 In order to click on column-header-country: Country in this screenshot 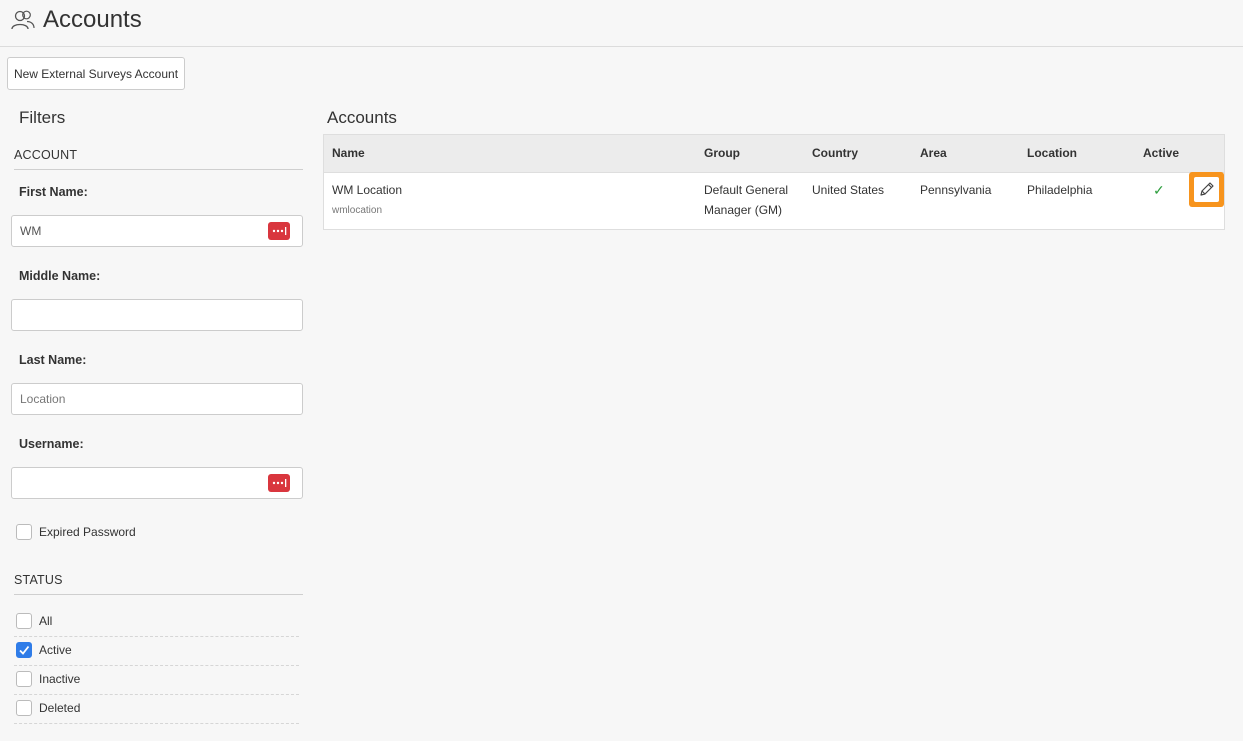, I will do `click(835, 153)`.